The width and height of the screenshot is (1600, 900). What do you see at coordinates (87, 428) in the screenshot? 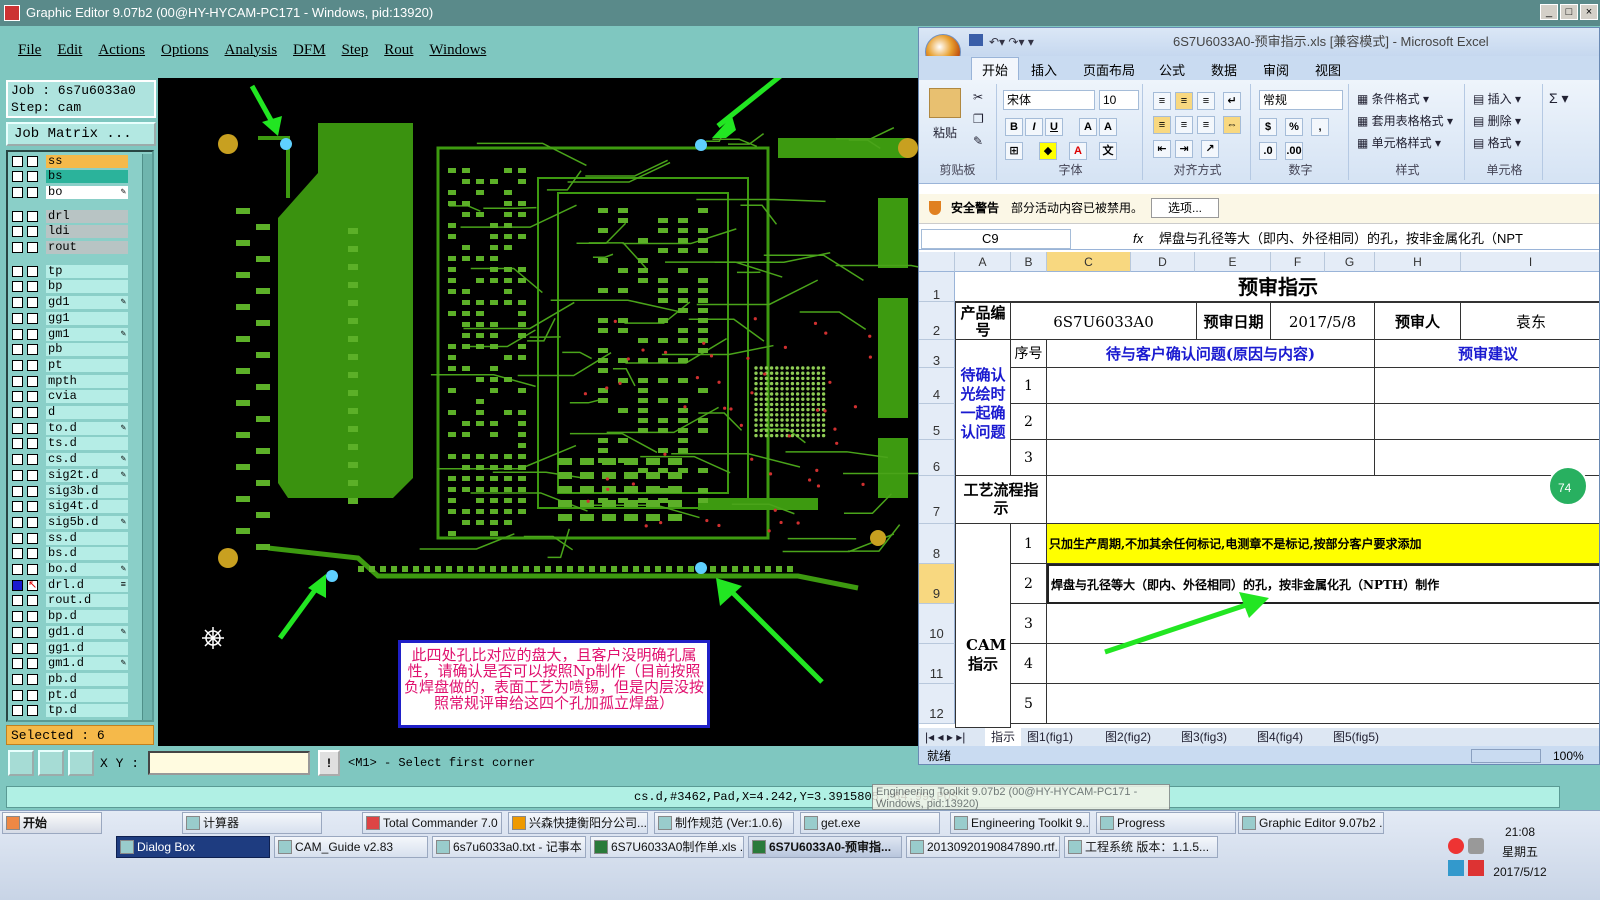
I see `layer-name: to.d ✎` at bounding box center [87, 428].